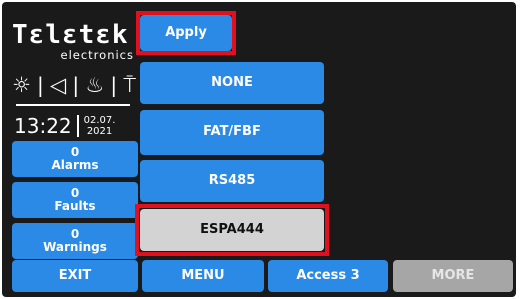 This screenshot has height=299, width=520. I want to click on faults-button: 0 Faults, so click(75, 200).